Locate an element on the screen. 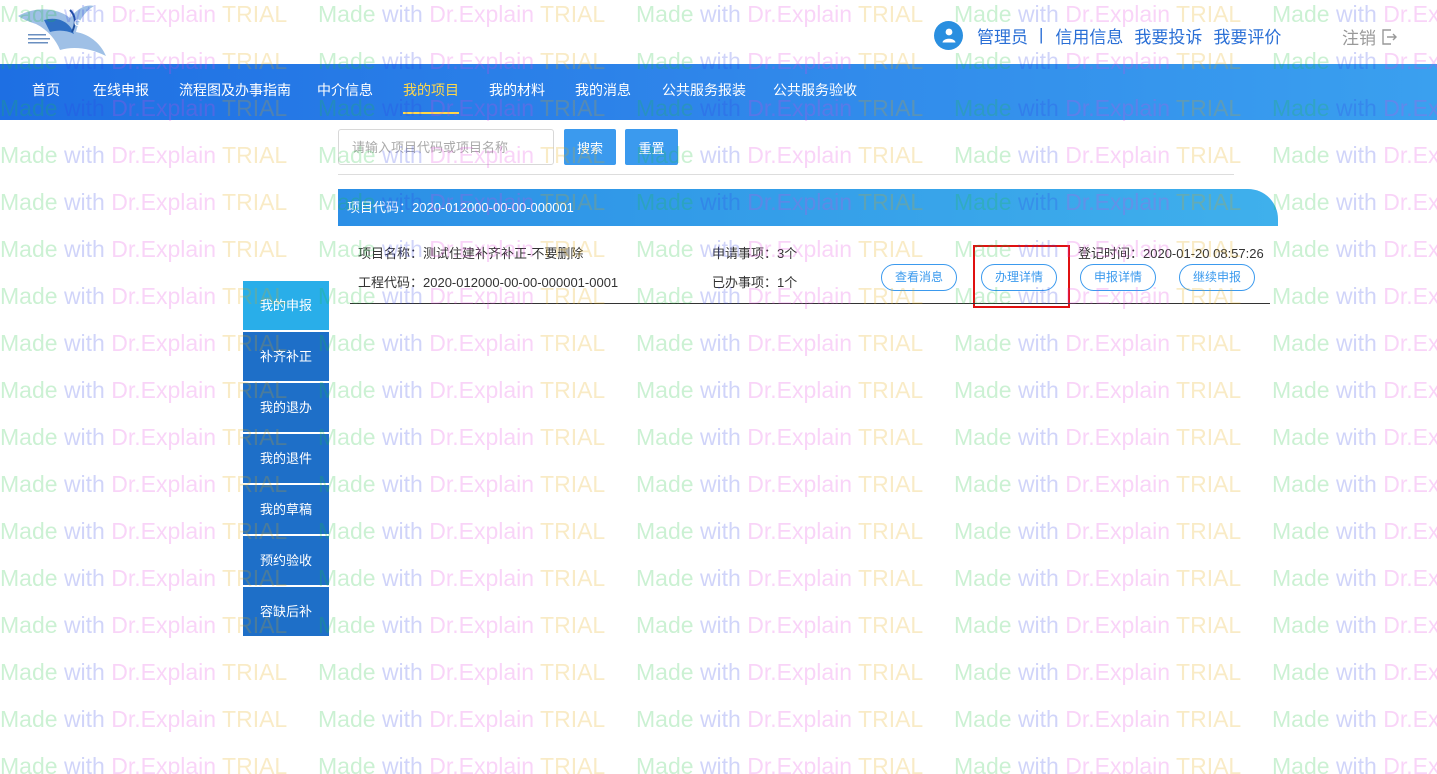 The height and width of the screenshot is (774, 1437). sidebar-item-supplement: 补齐补正 is located at coordinates (286, 356).